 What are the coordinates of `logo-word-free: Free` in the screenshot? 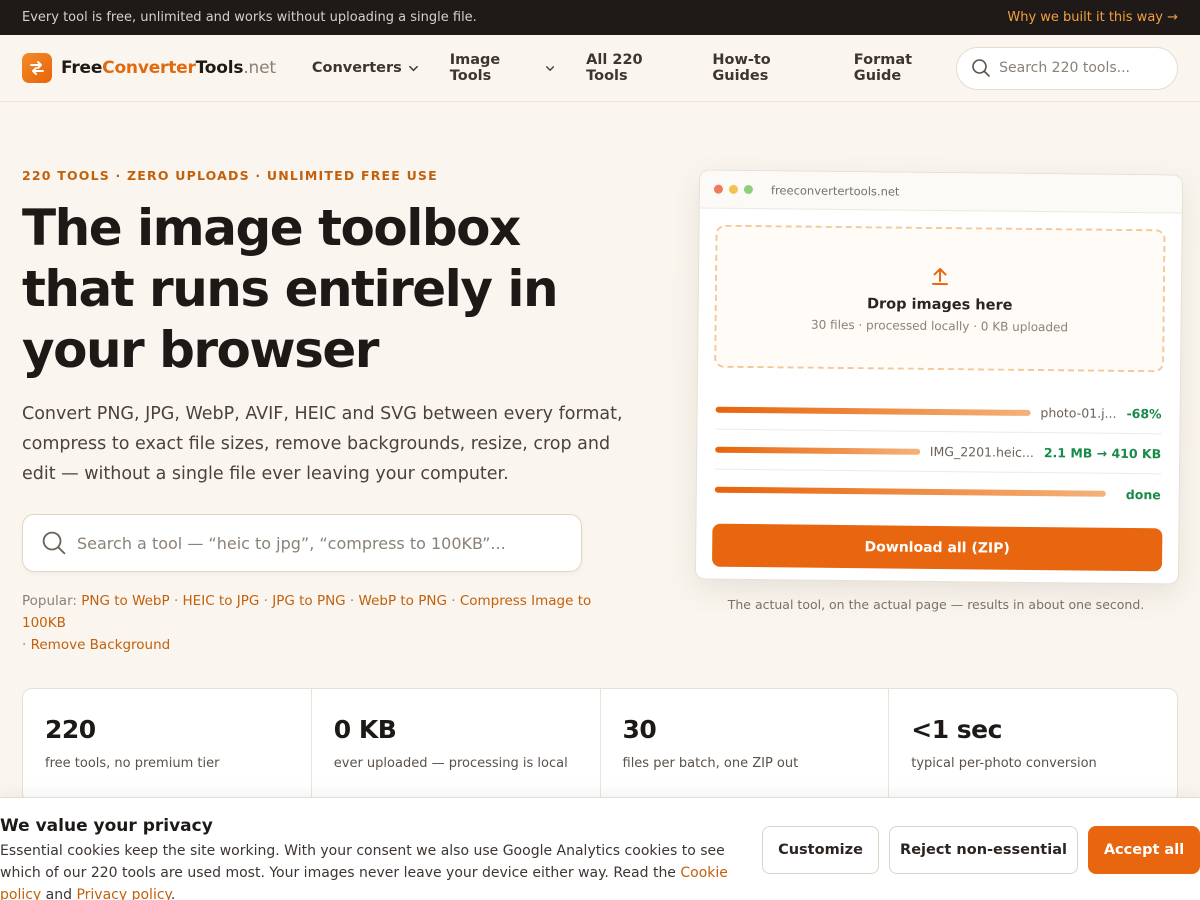 It's located at (82, 68).